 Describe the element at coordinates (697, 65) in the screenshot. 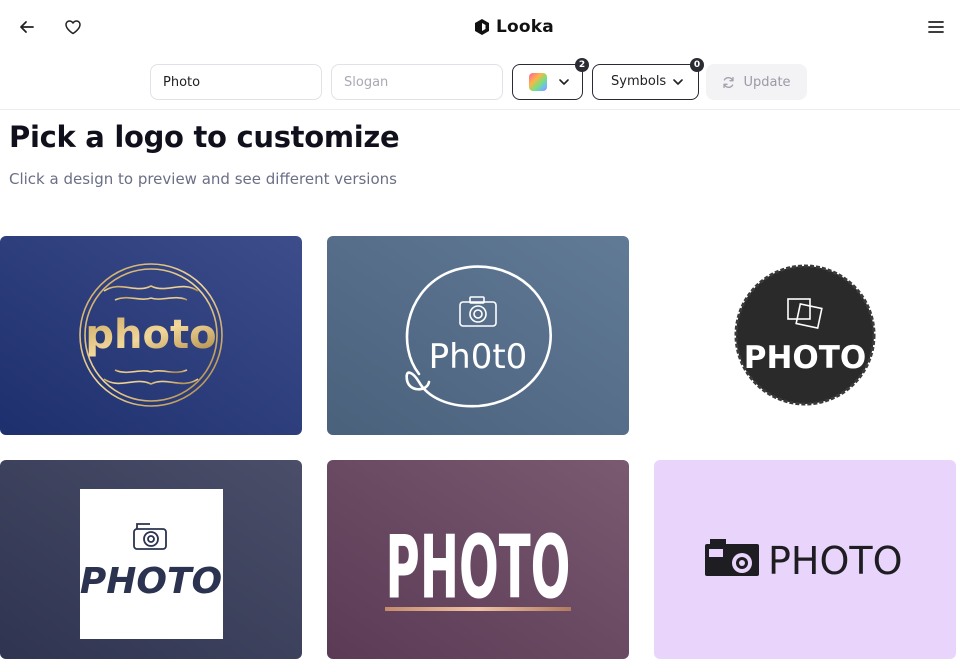

I see `symbols-count-badge: 0` at that location.